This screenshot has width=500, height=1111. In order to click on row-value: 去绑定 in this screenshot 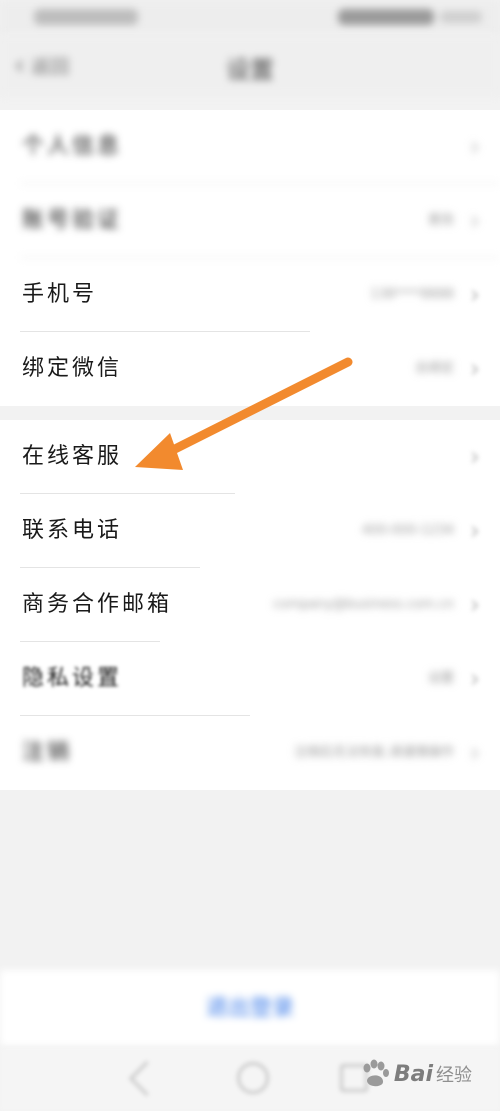, I will do `click(434, 368)`.